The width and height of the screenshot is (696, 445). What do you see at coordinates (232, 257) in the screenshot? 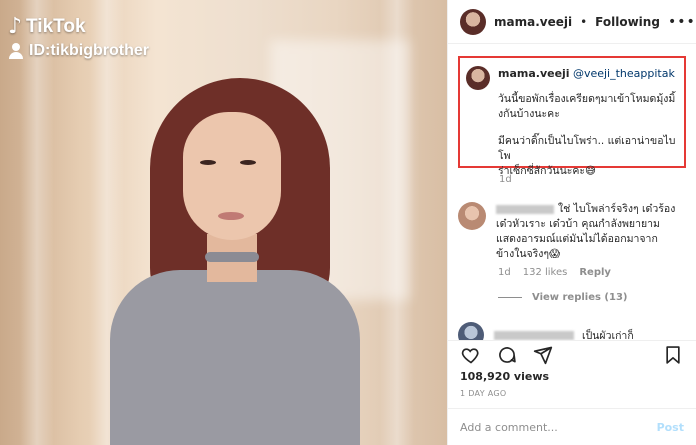
I see `choker` at bounding box center [232, 257].